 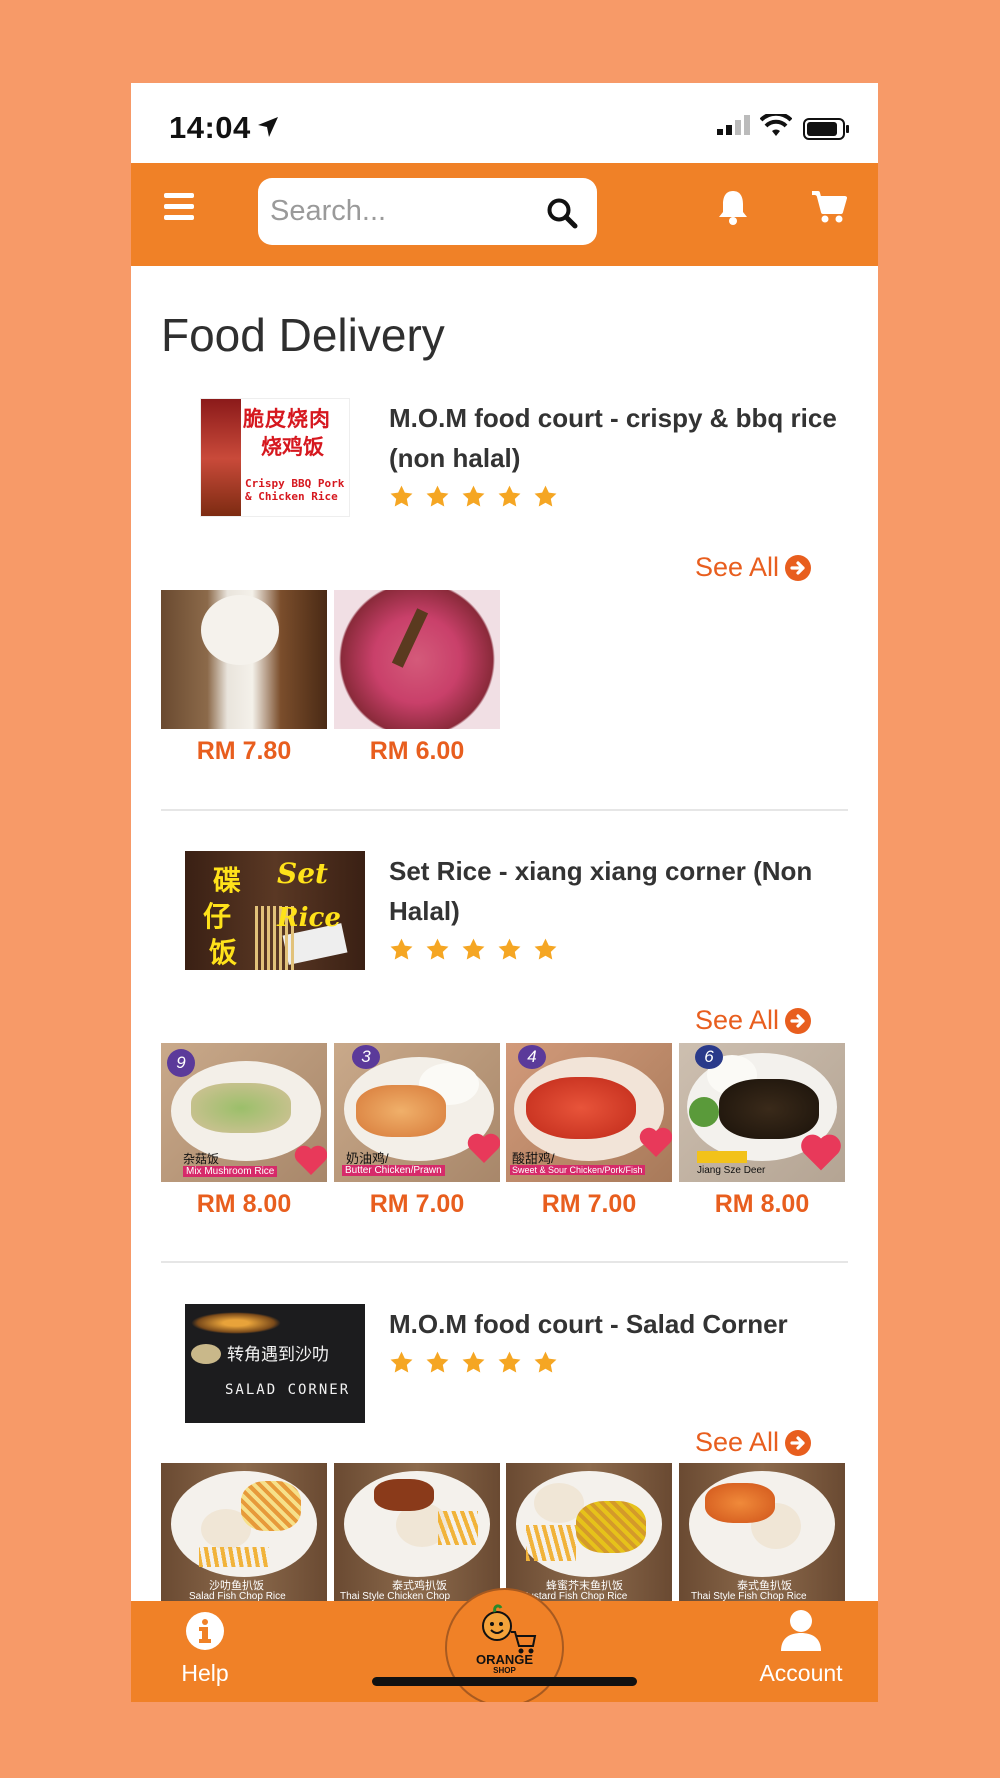 I want to click on menu-item: RM 6.00, so click(x=417, y=678).